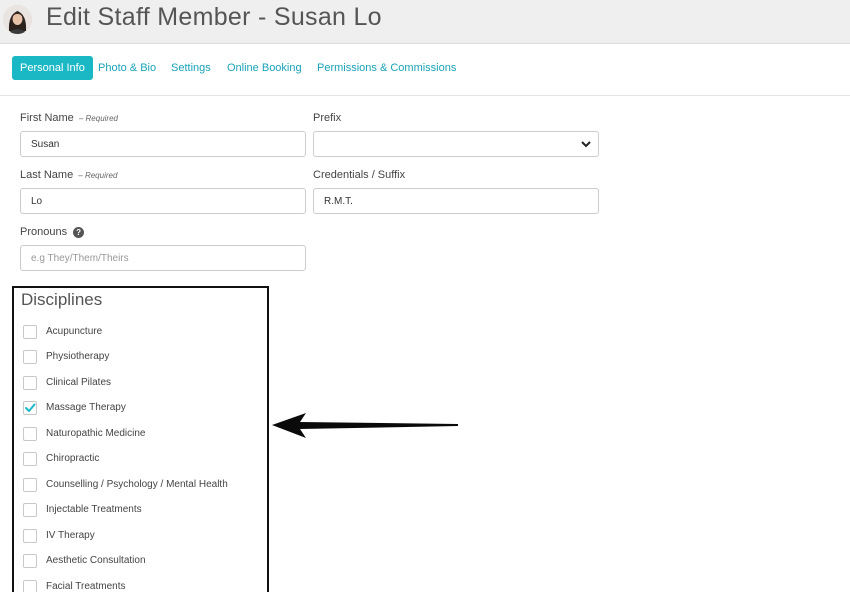  I want to click on pronouns-label-text: Pronouns, so click(44, 232).